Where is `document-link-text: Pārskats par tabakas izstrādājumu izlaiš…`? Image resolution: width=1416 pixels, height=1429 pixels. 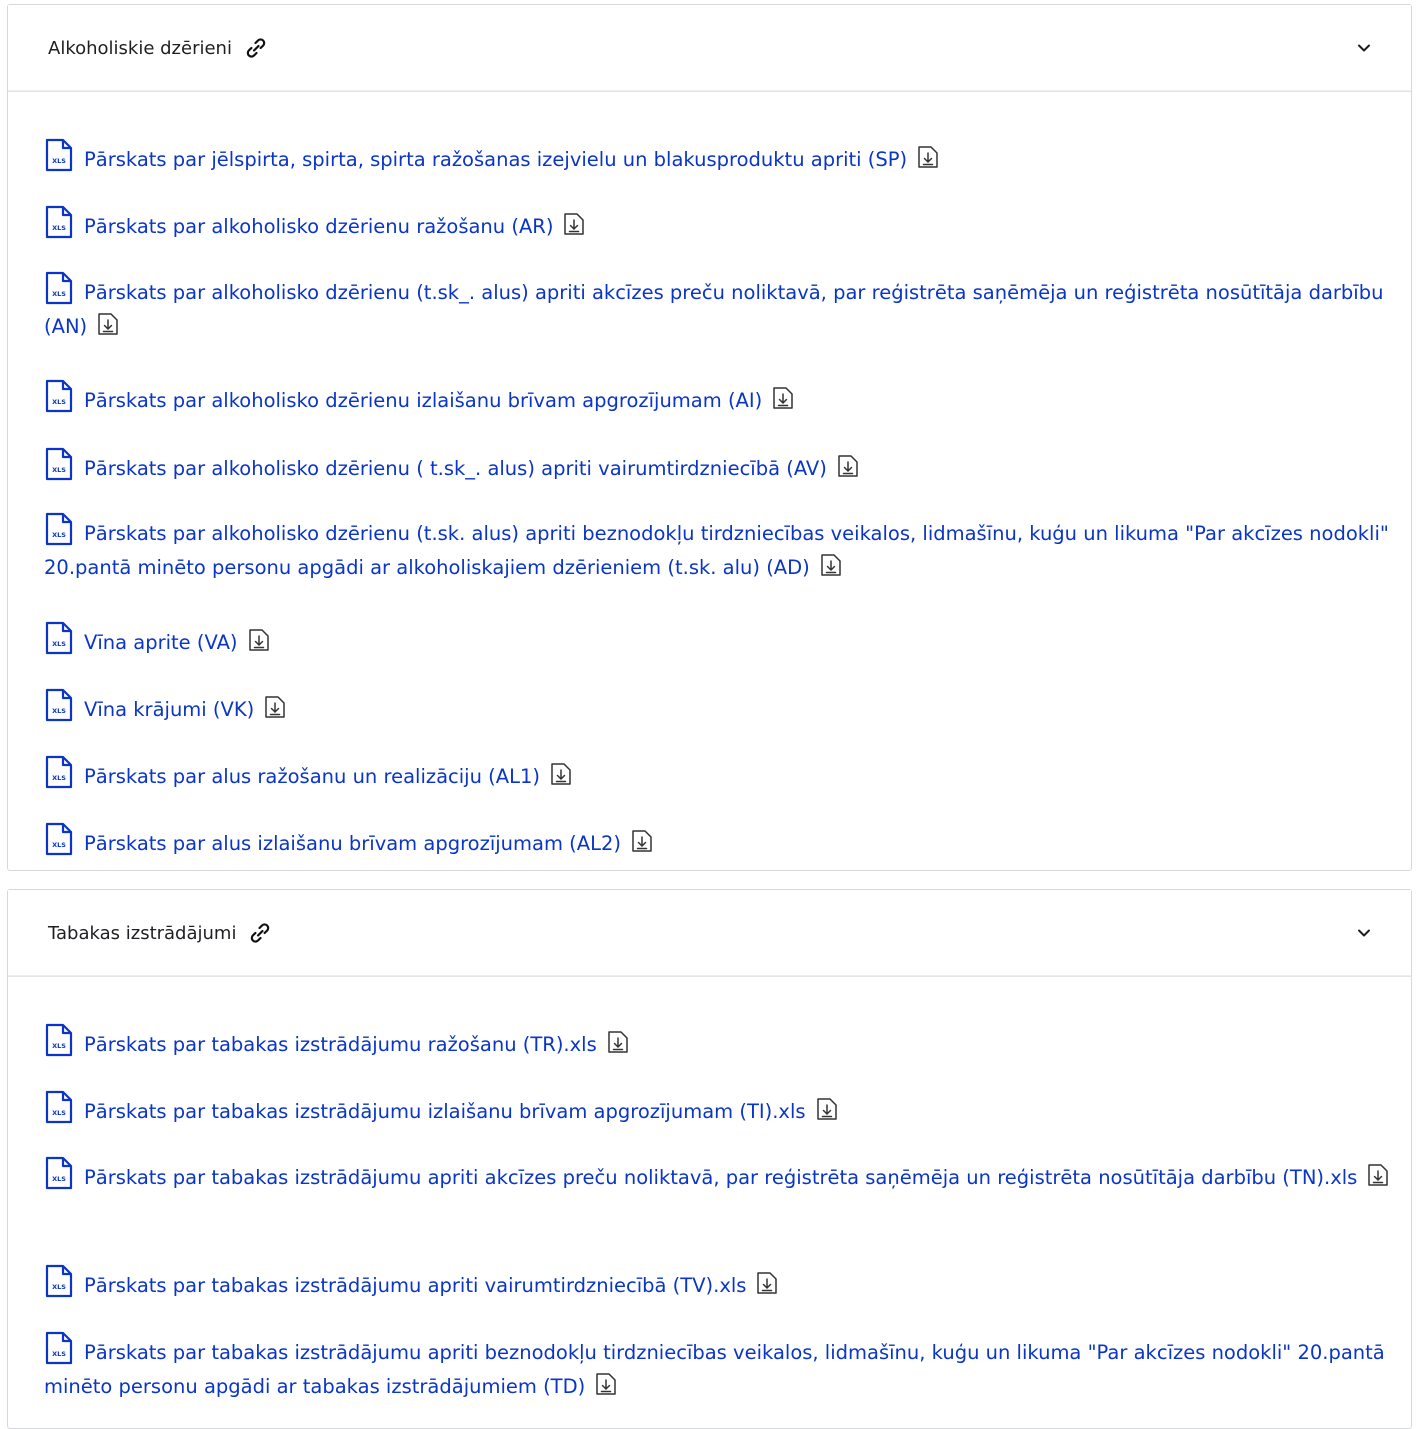
document-link-text: Pārskats par tabakas izstrādājumu izlaiš… is located at coordinates (445, 1111).